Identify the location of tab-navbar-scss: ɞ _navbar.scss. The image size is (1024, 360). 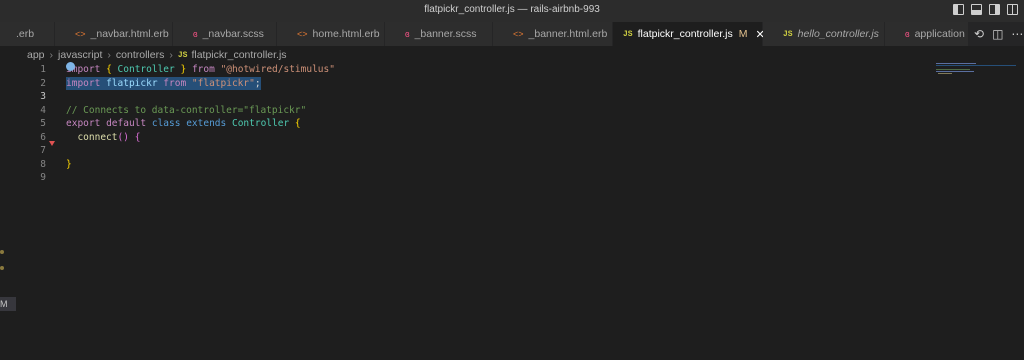
(225, 34).